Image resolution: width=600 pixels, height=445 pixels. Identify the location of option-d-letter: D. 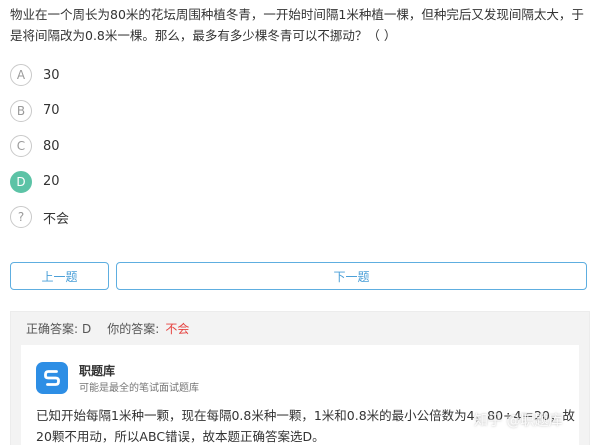
(21, 181).